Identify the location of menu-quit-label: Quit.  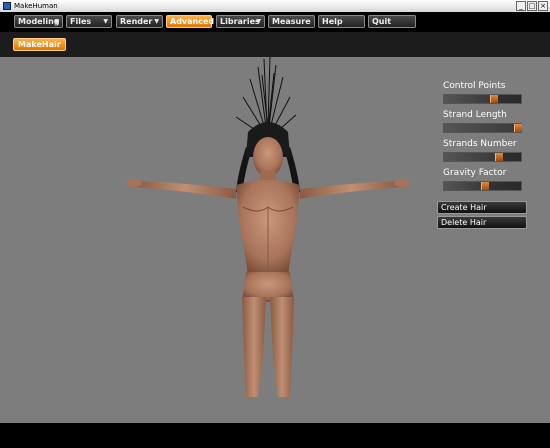
(382, 21).